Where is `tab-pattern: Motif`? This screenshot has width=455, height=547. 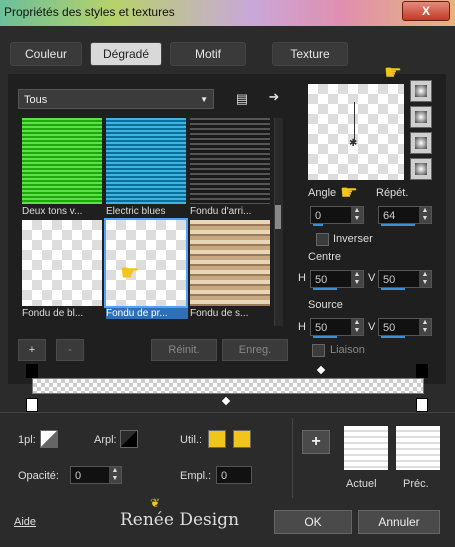
tab-pattern: Motif is located at coordinates (208, 54).